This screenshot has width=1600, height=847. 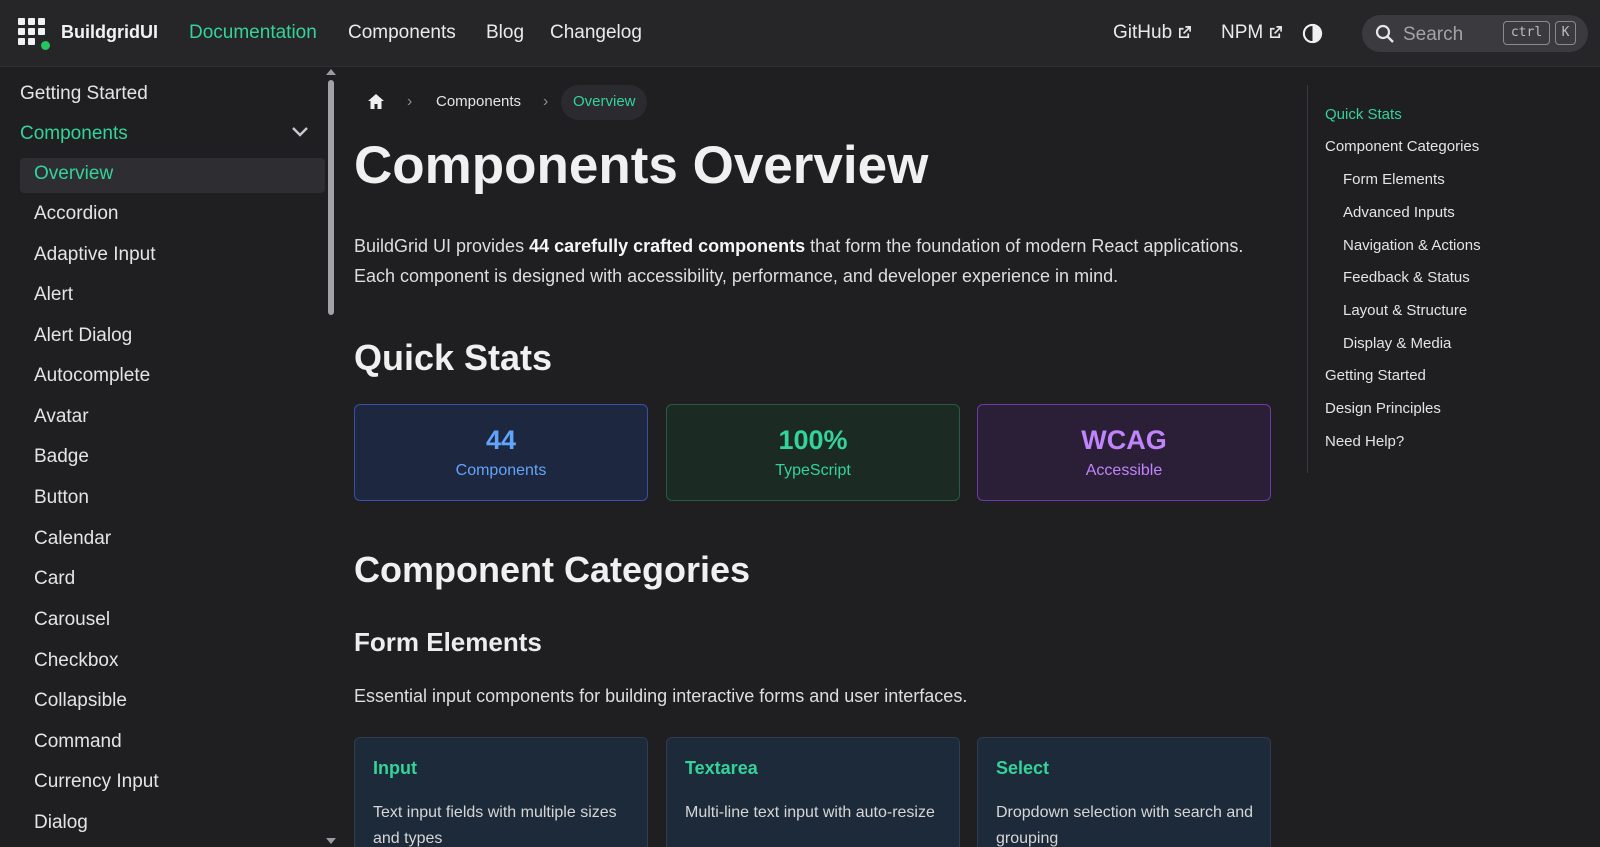 I want to click on page-title: Components Overview, so click(x=641, y=165).